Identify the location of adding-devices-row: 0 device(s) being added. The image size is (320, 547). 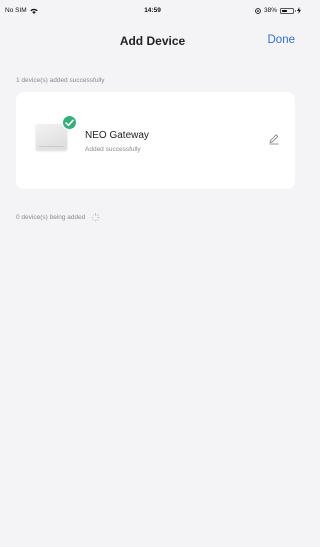
(58, 217).